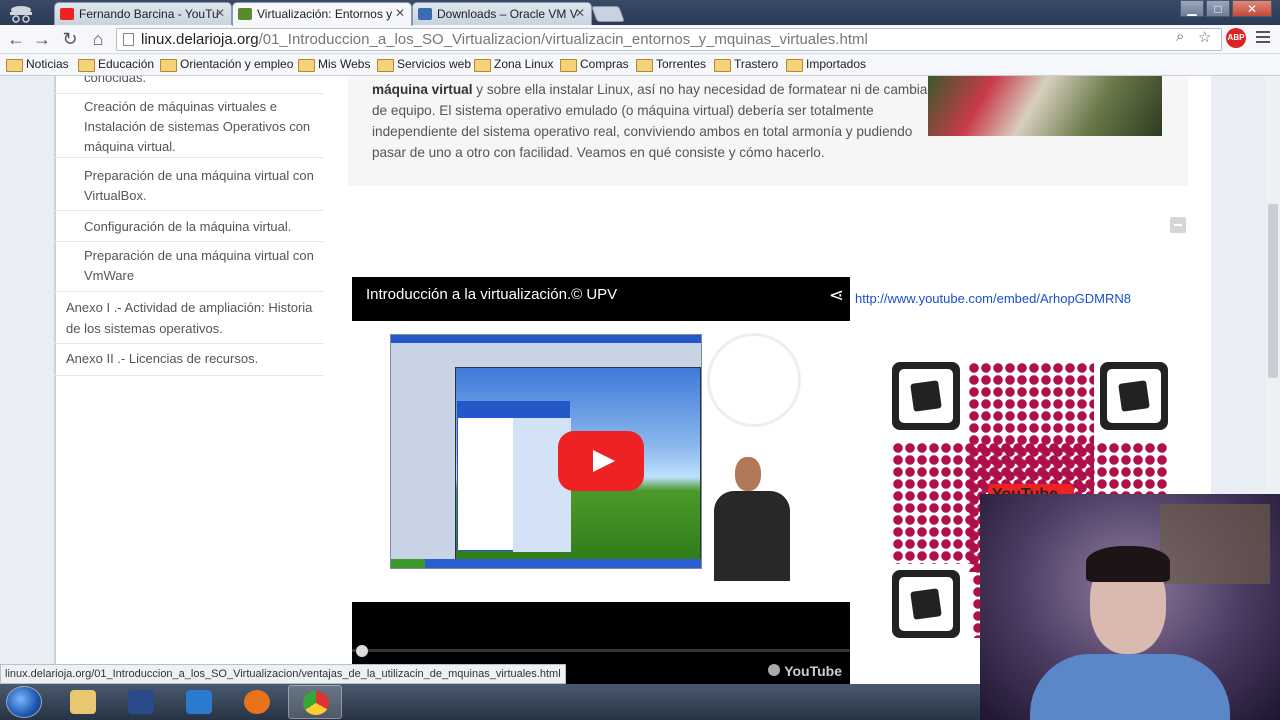 The image size is (1280, 720). What do you see at coordinates (149, 14) in the screenshot?
I see `tab-label: Fernando Barcina - YouTu` at bounding box center [149, 14].